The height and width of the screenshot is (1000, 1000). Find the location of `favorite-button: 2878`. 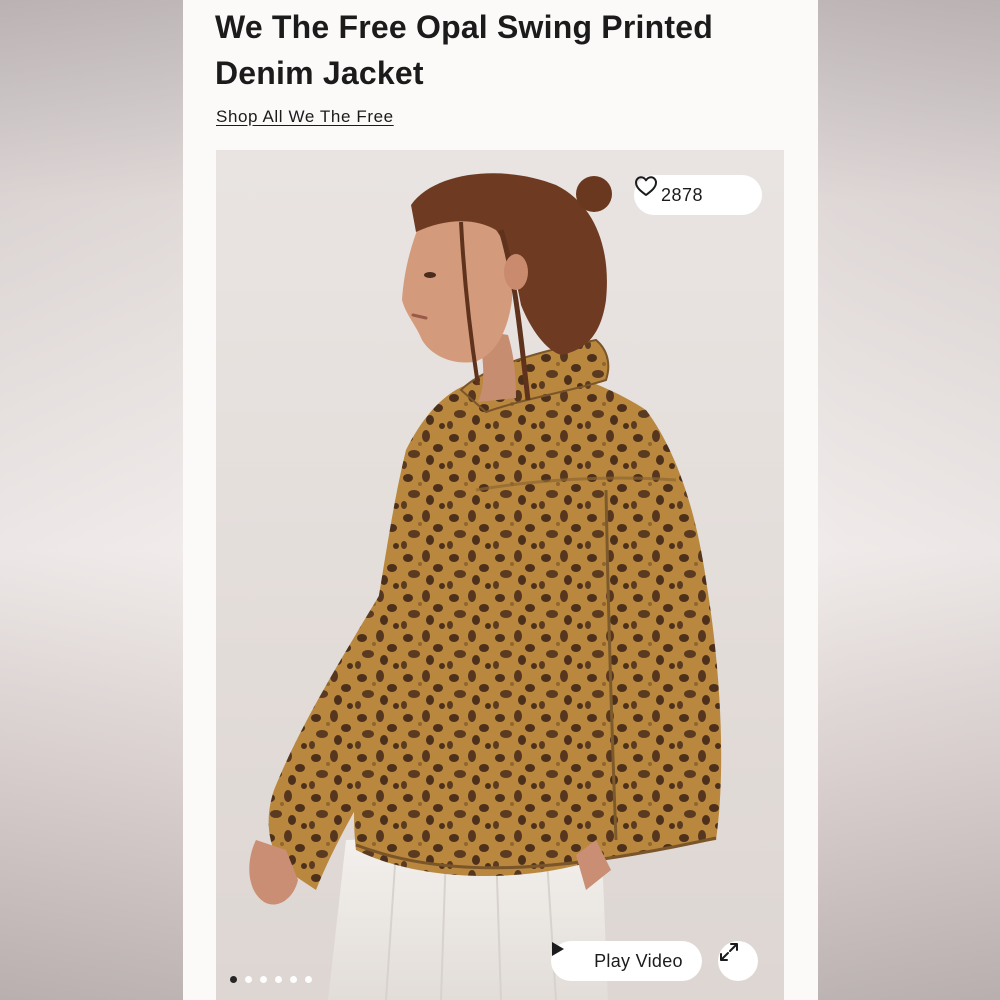

favorite-button: 2878 is located at coordinates (698, 195).